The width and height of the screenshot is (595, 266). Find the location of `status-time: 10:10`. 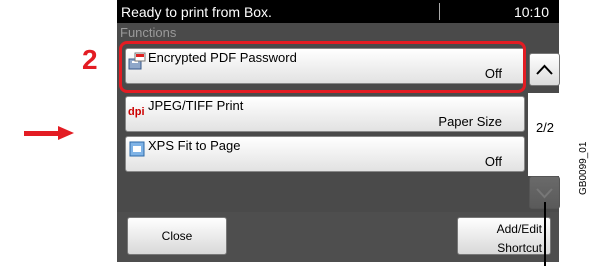

status-time: 10:10 is located at coordinates (531, 12).